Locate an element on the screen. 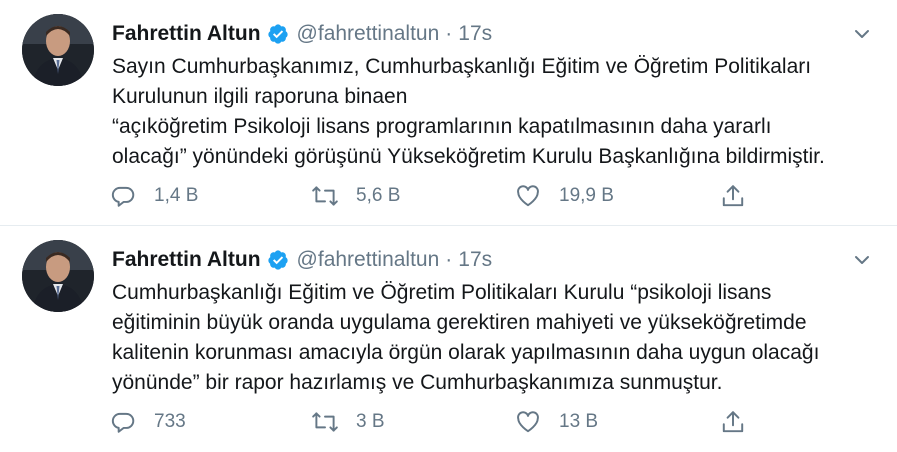 The height and width of the screenshot is (452, 897). tweet-actions: 1,4 B 5,6 B 19,9 B is located at coordinates (438, 196).